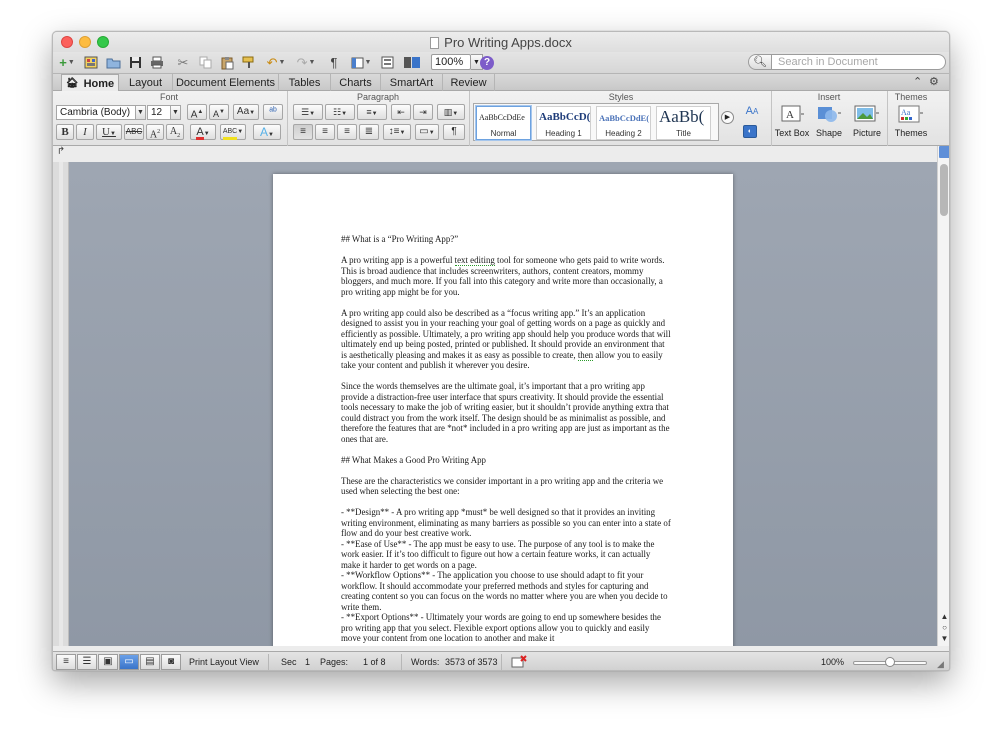  Describe the element at coordinates (623, 133) in the screenshot. I see `style-heading-2-name: Heading 2` at that location.